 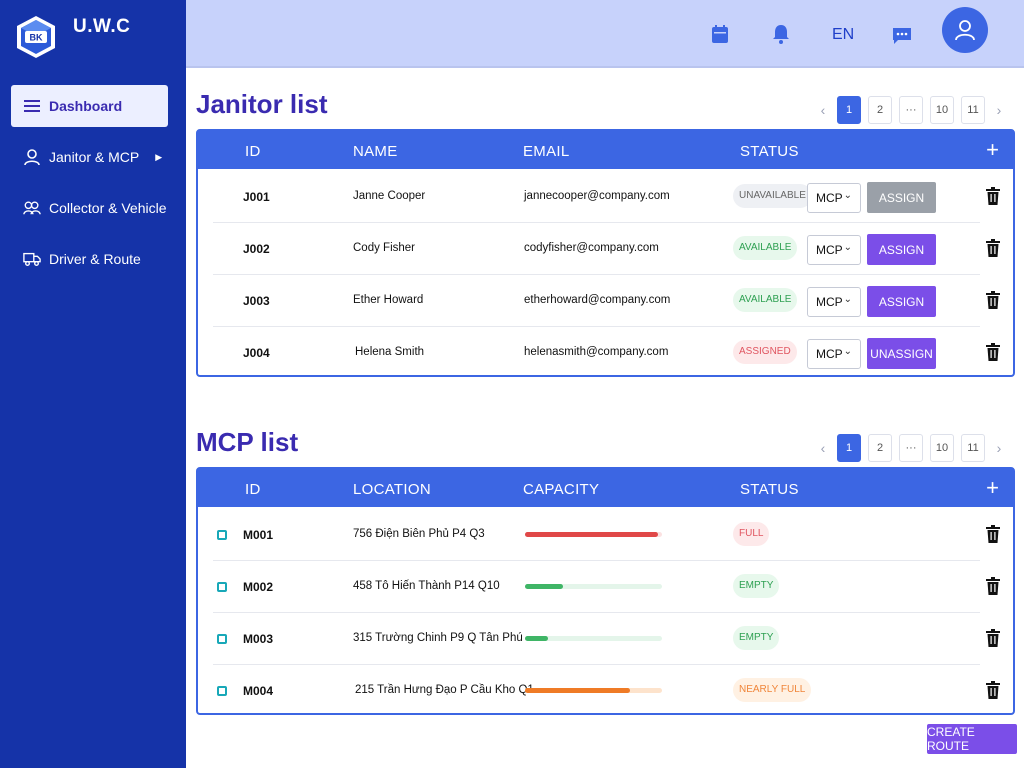 I want to click on sidebar-item-janitor-mcp: Janitor & MCP ▶, so click(x=89, y=157).